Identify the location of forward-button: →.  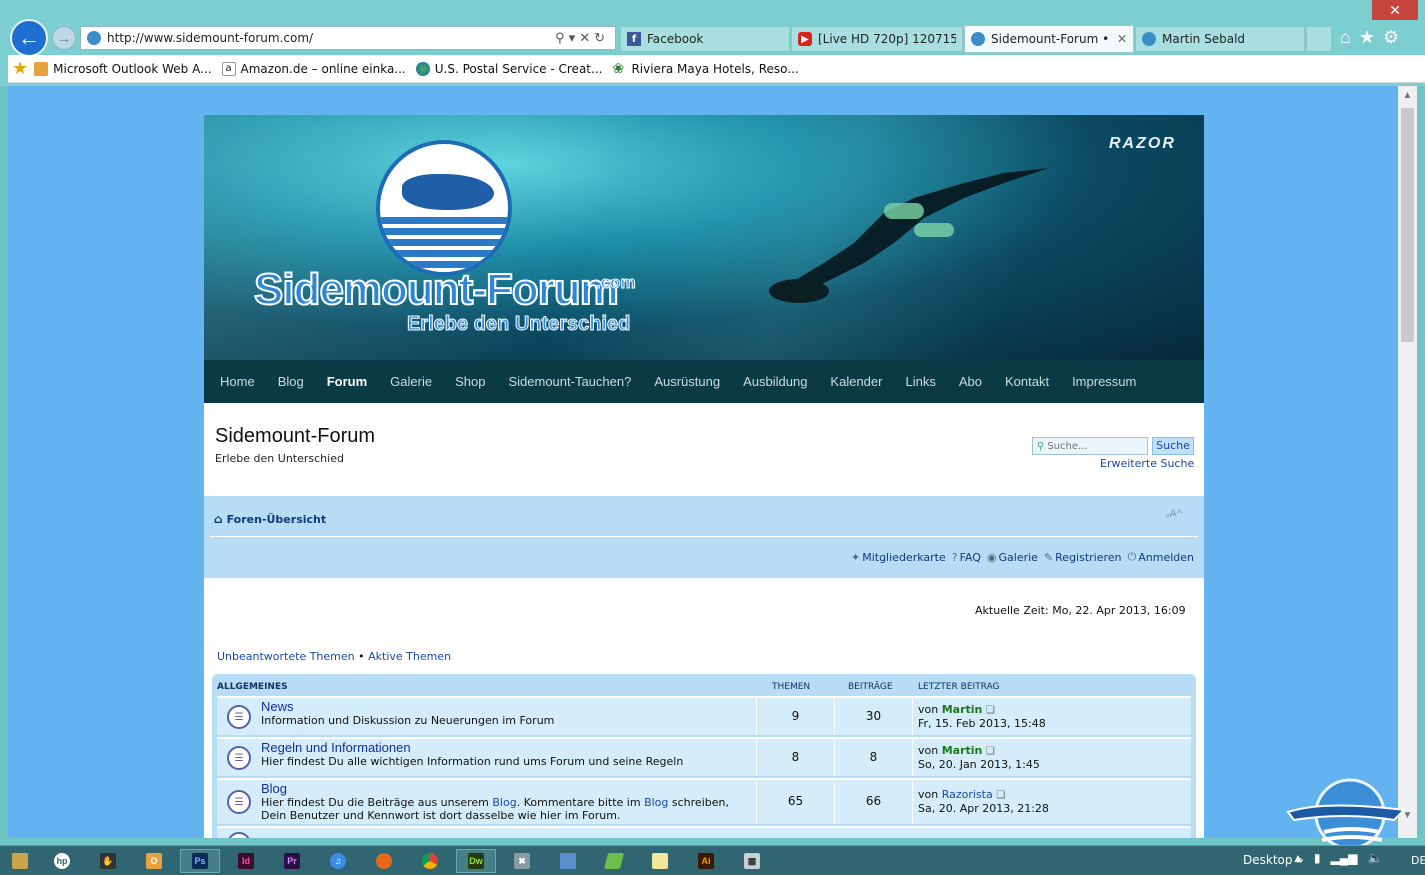
(64, 38).